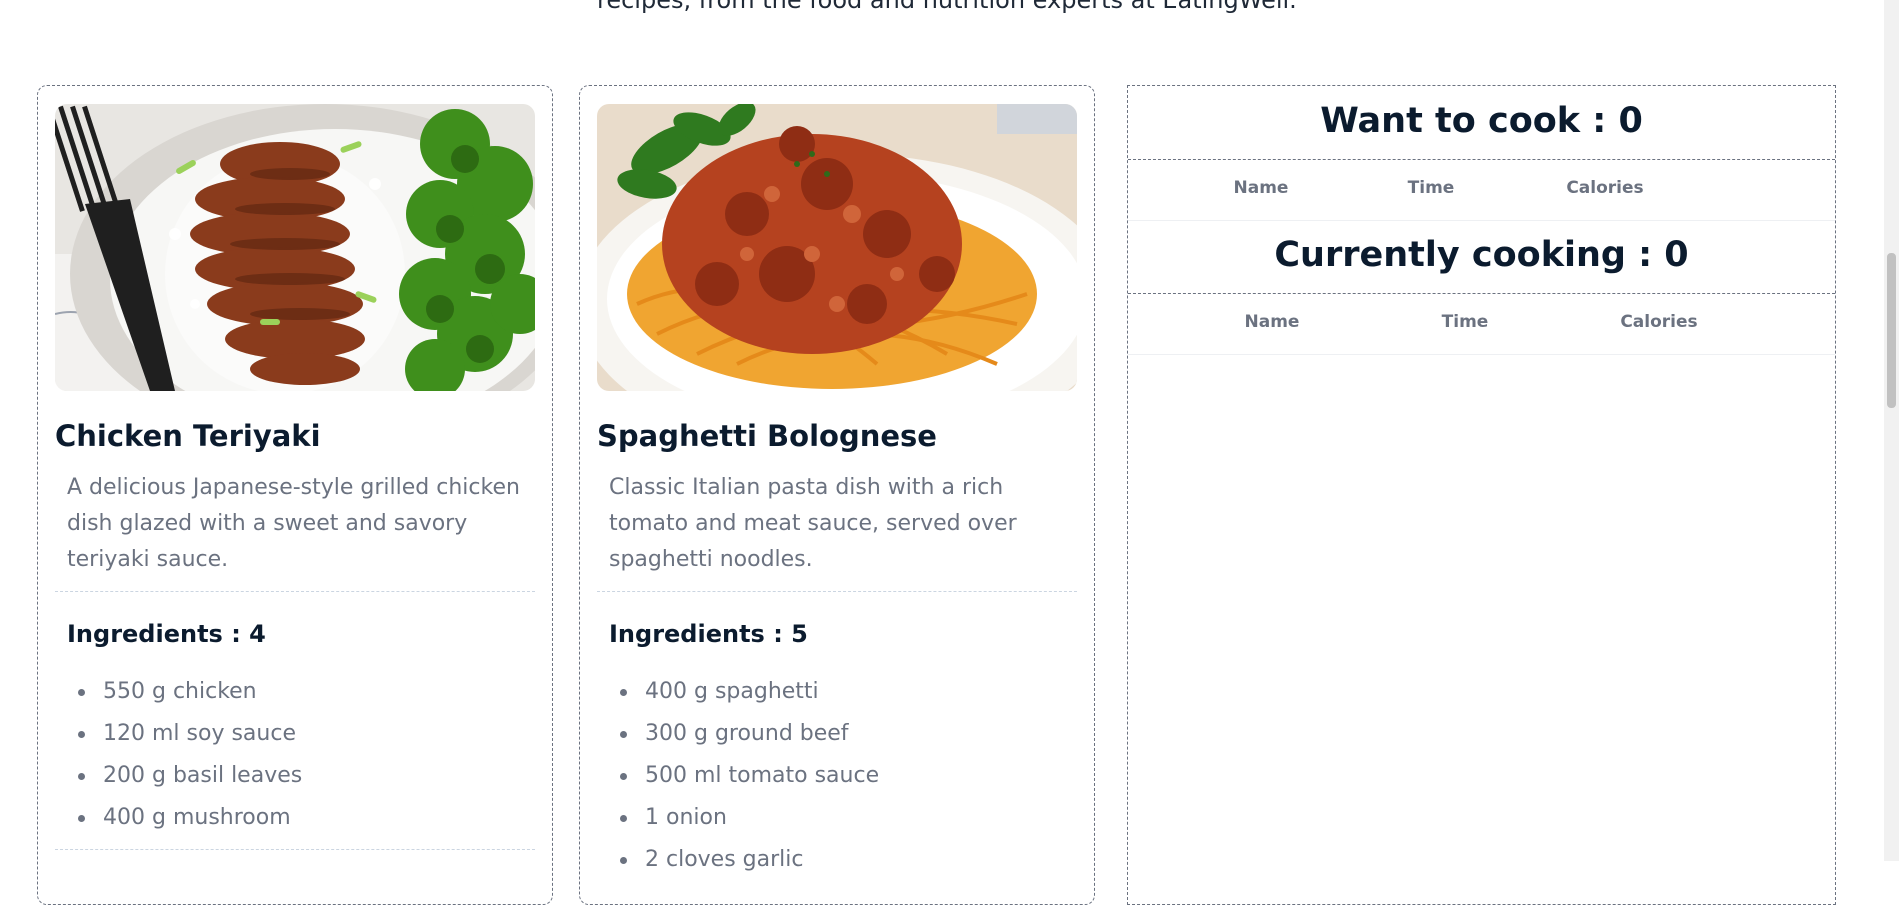 The image size is (1899, 905). What do you see at coordinates (184, 734) in the screenshot?
I see `ingredient-item: 120 ml soy sauce` at bounding box center [184, 734].